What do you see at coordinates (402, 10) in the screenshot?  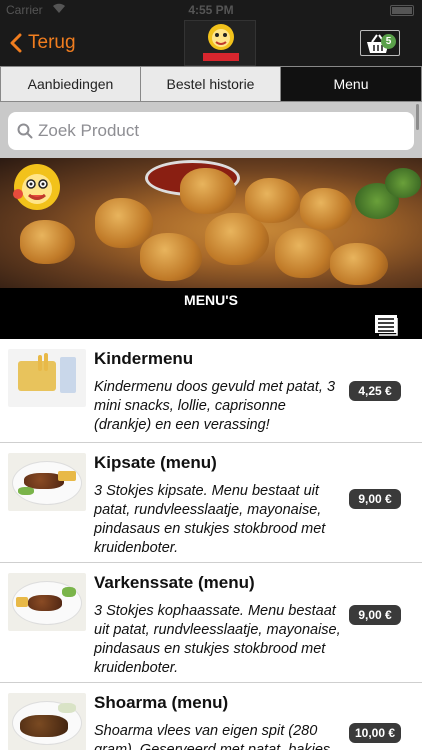 I see `battery-icon` at bounding box center [402, 10].